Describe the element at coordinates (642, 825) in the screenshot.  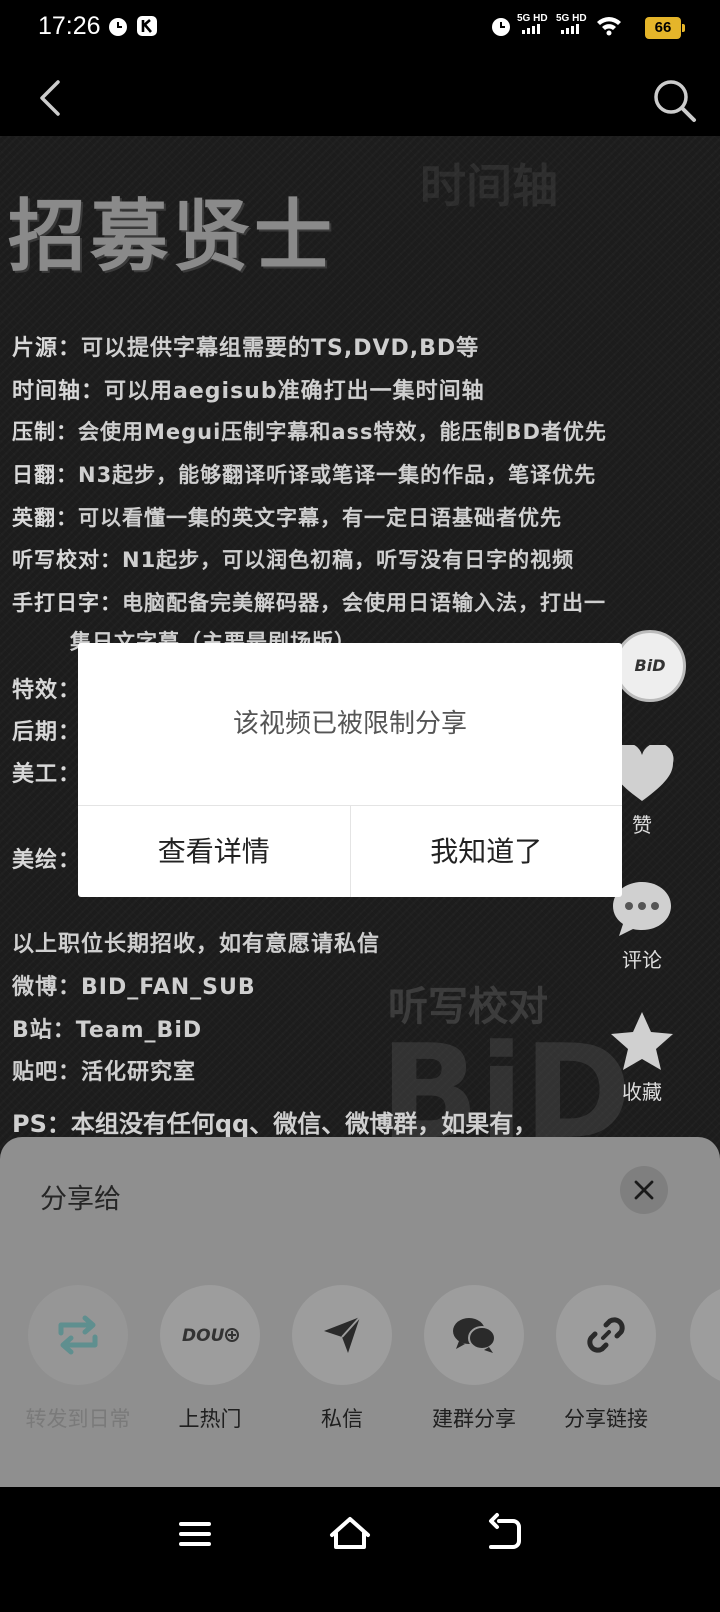
I see `like-label: 赞` at that location.